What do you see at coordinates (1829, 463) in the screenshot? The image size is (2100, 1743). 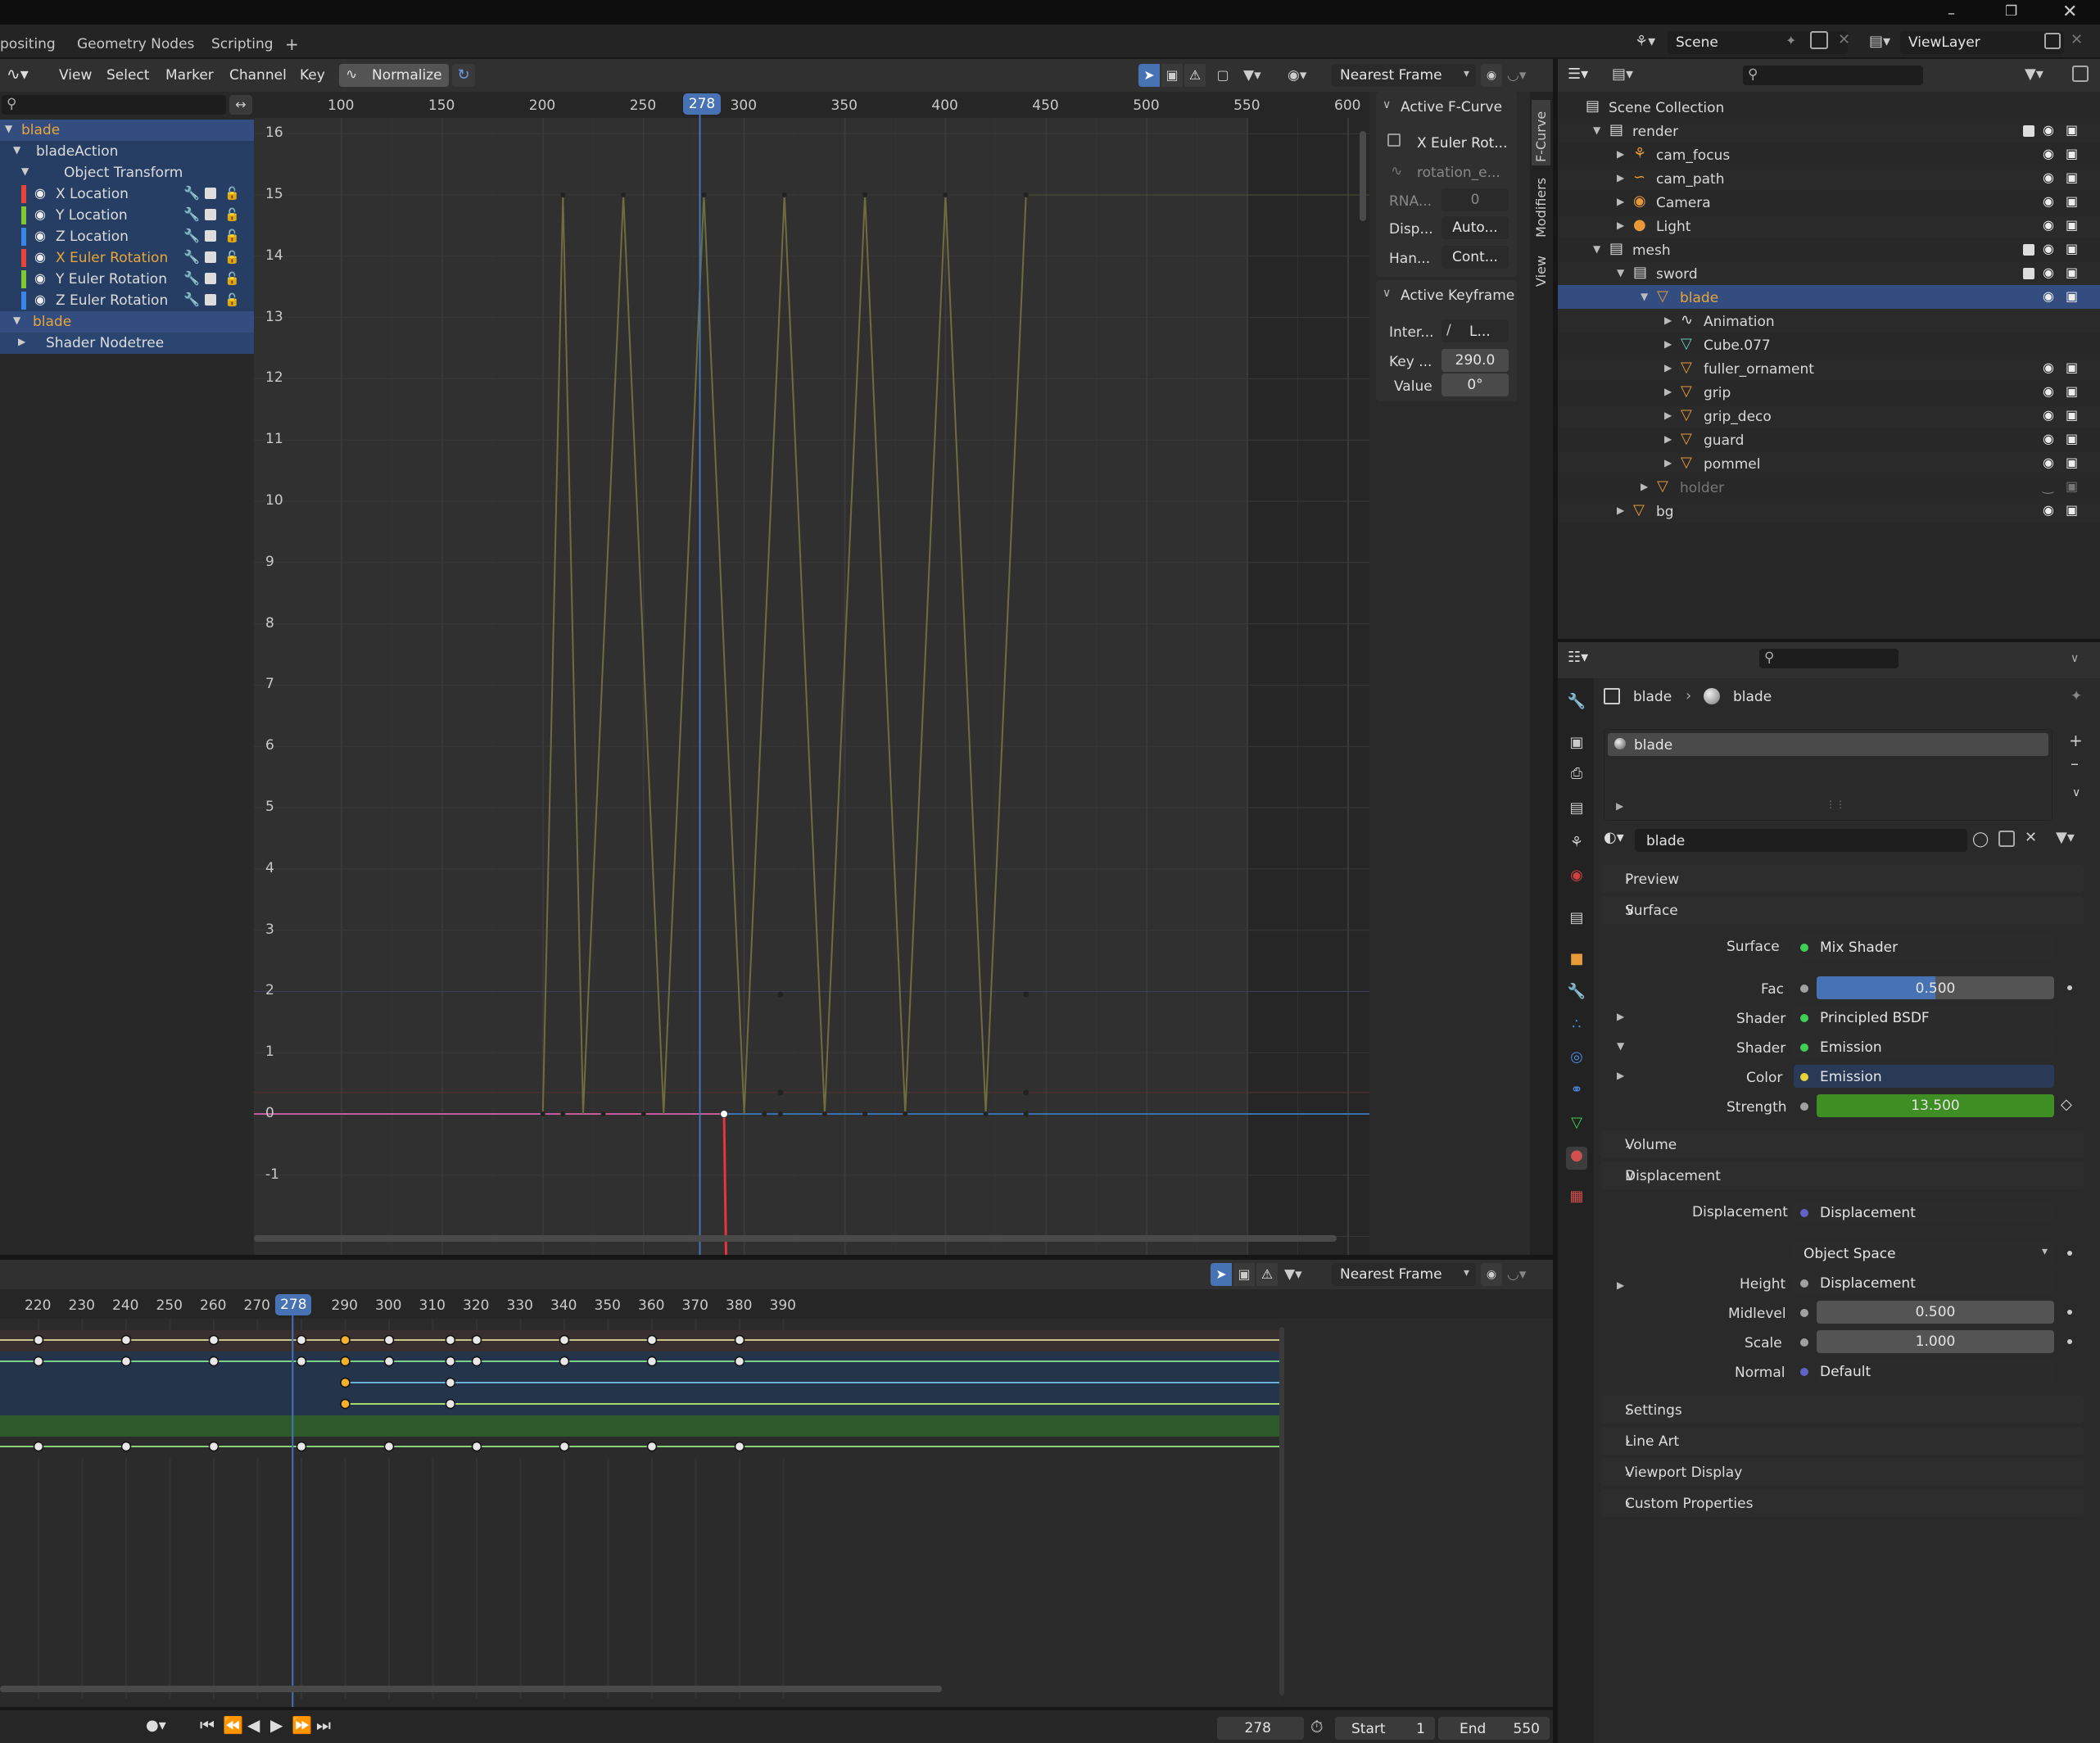 I see `outliner-row: ▶ ▽ pommel ◉ ▣` at bounding box center [1829, 463].